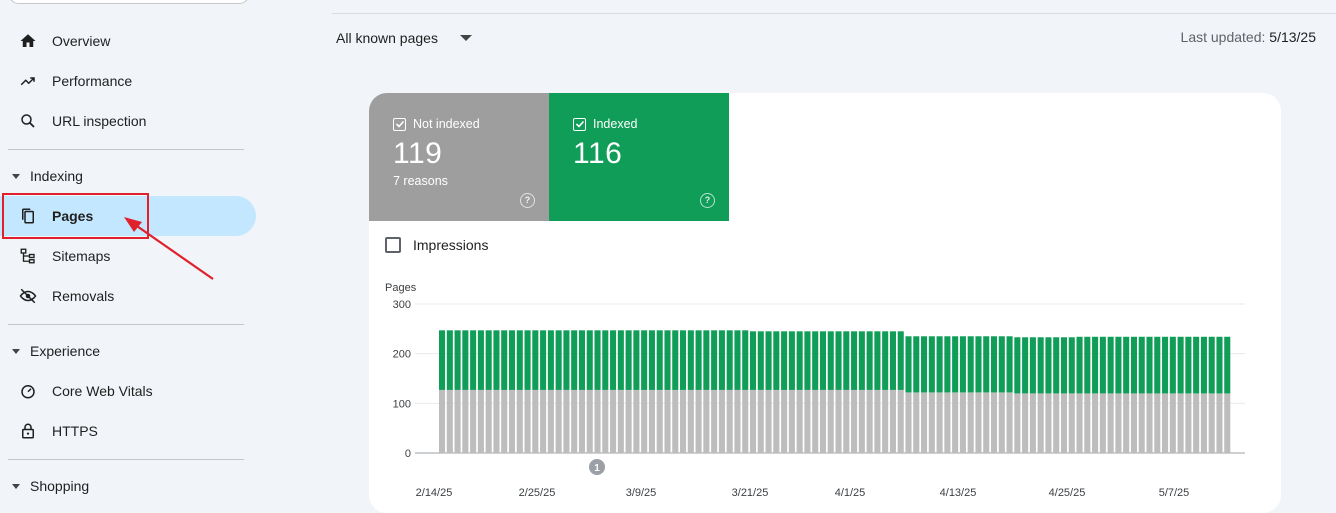 The height and width of the screenshot is (513, 1336). I want to click on help-icon: ?, so click(707, 200).